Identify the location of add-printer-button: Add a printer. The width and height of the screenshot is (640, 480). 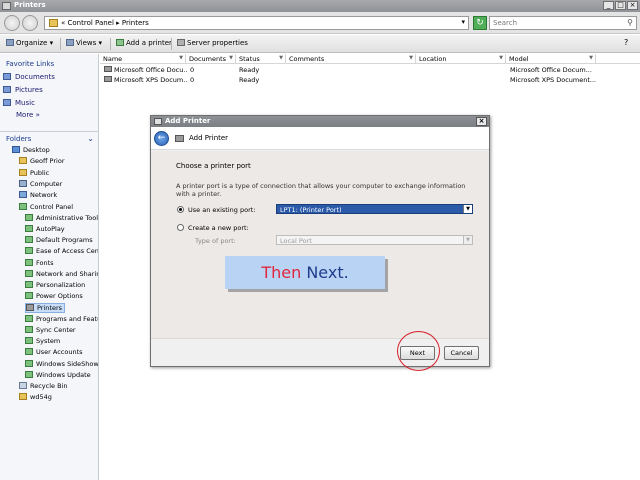
(144, 43).